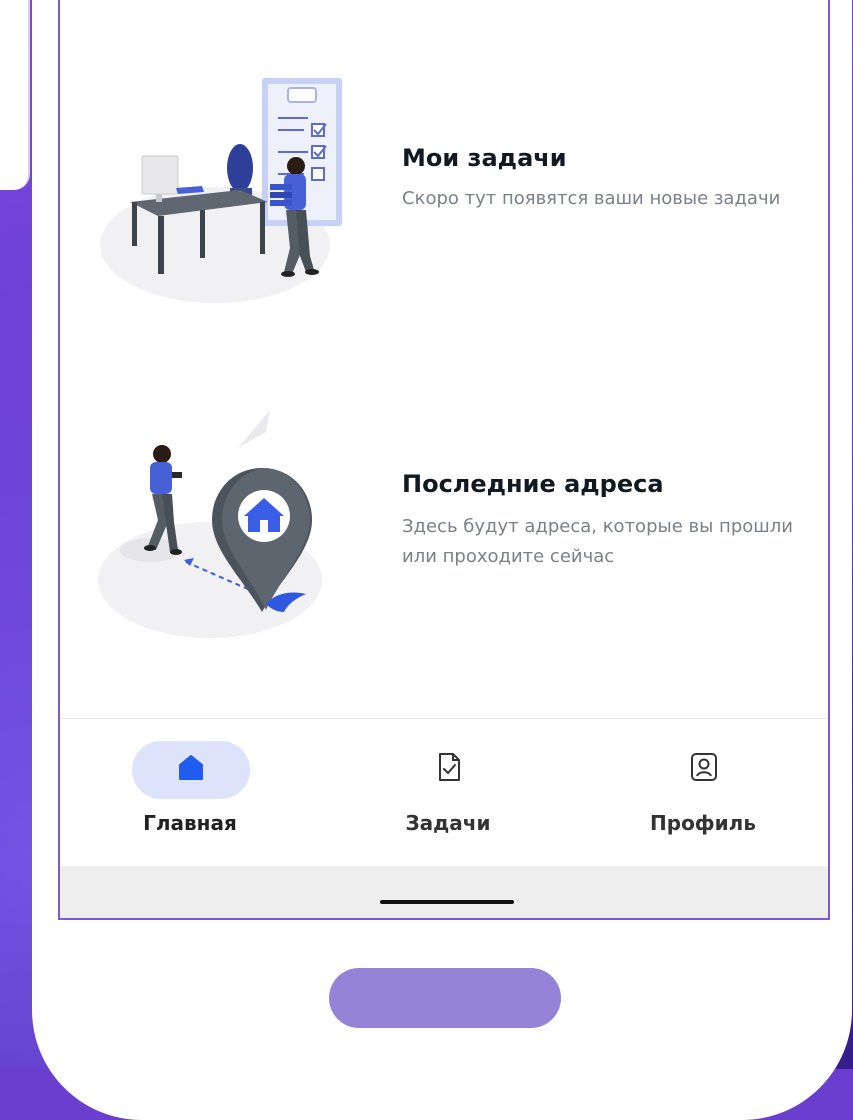 The height and width of the screenshot is (1120, 853). I want to click on my-tasks-description: Скоро тут появятся ваши новые задачи, so click(591, 198).